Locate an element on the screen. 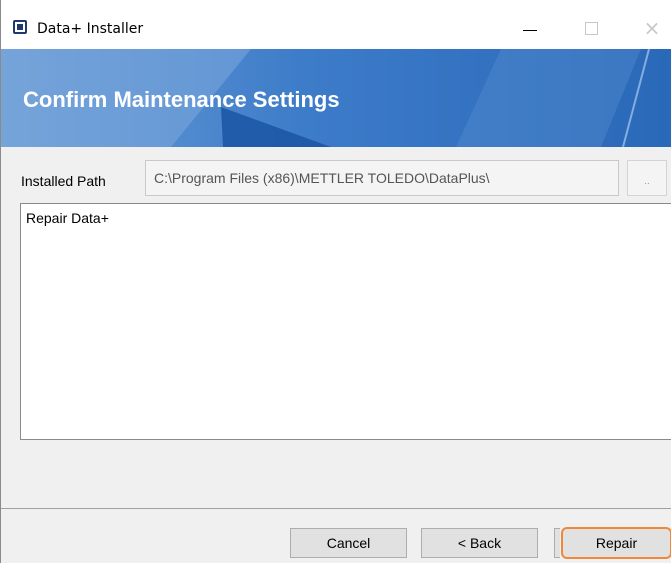 The image size is (671, 563). app-icon is located at coordinates (20, 27).